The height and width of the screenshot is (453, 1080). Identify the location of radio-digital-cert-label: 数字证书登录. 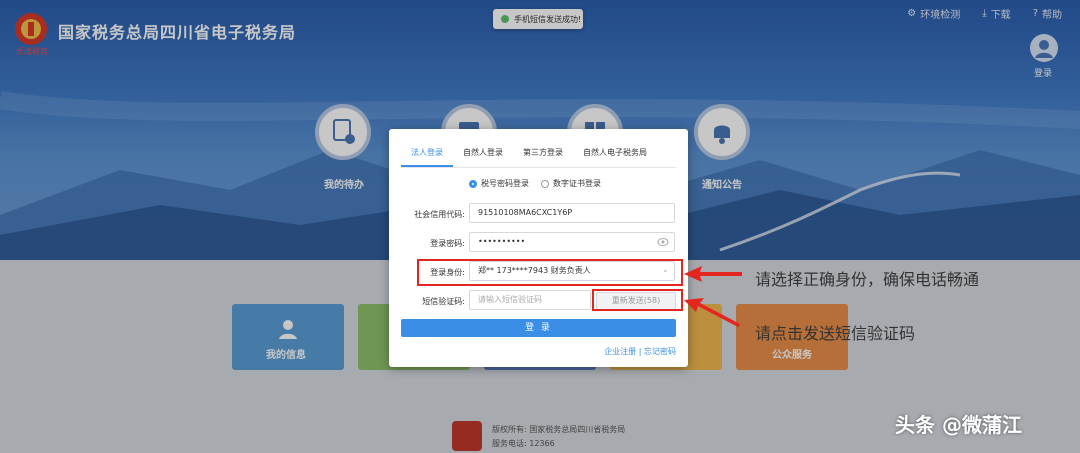
(577, 183).